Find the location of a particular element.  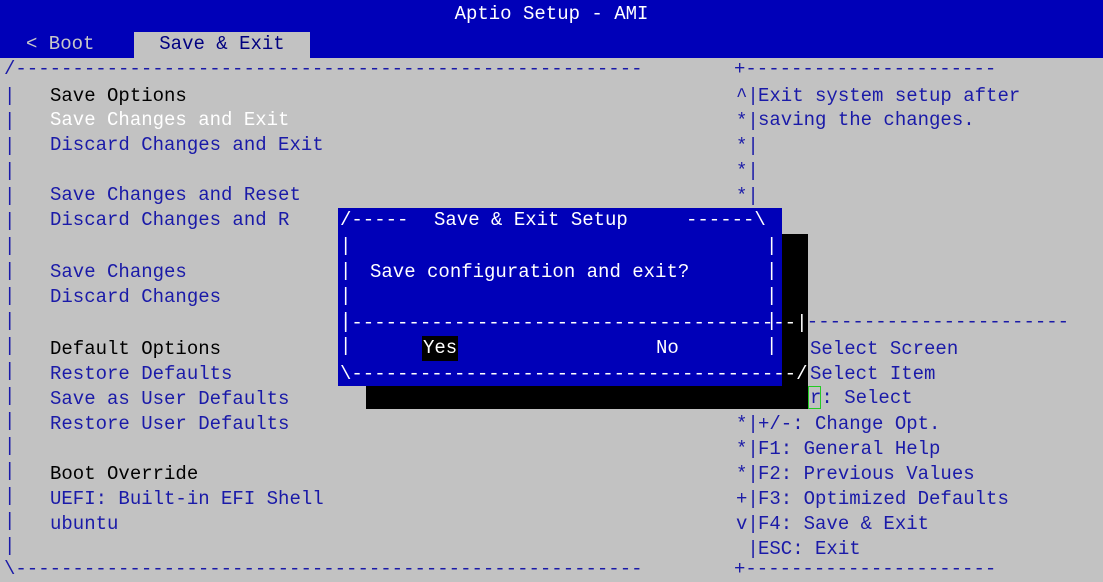

key-enter-select: r: Select is located at coordinates (861, 398).